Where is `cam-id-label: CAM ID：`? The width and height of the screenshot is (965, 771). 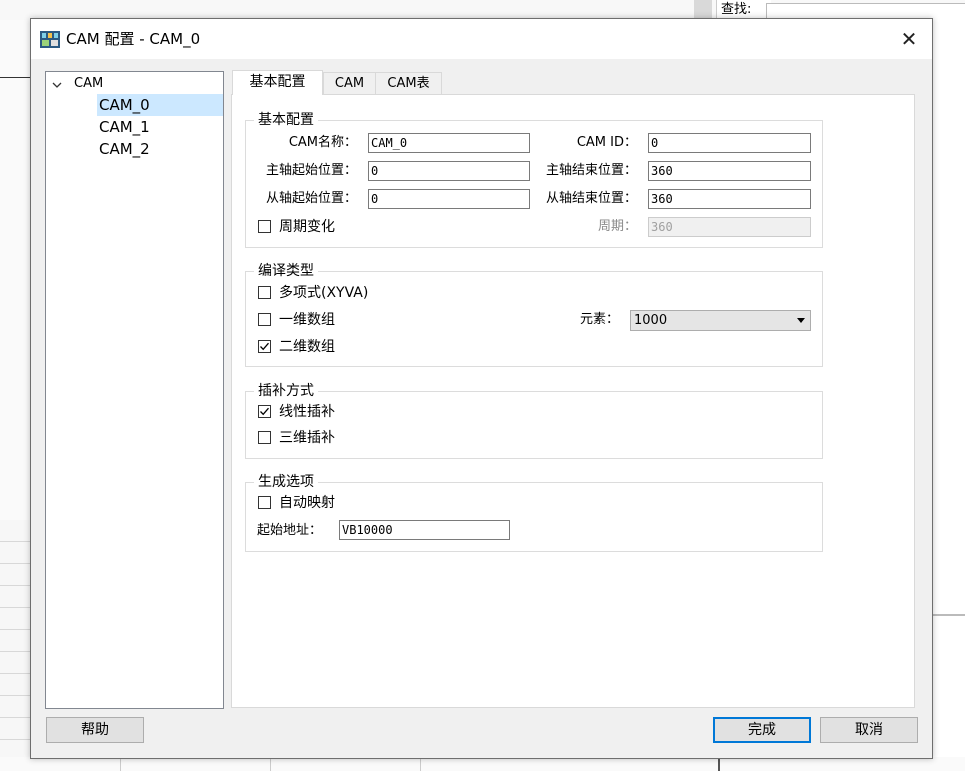 cam-id-label: CAM ID： is located at coordinates (606, 142).